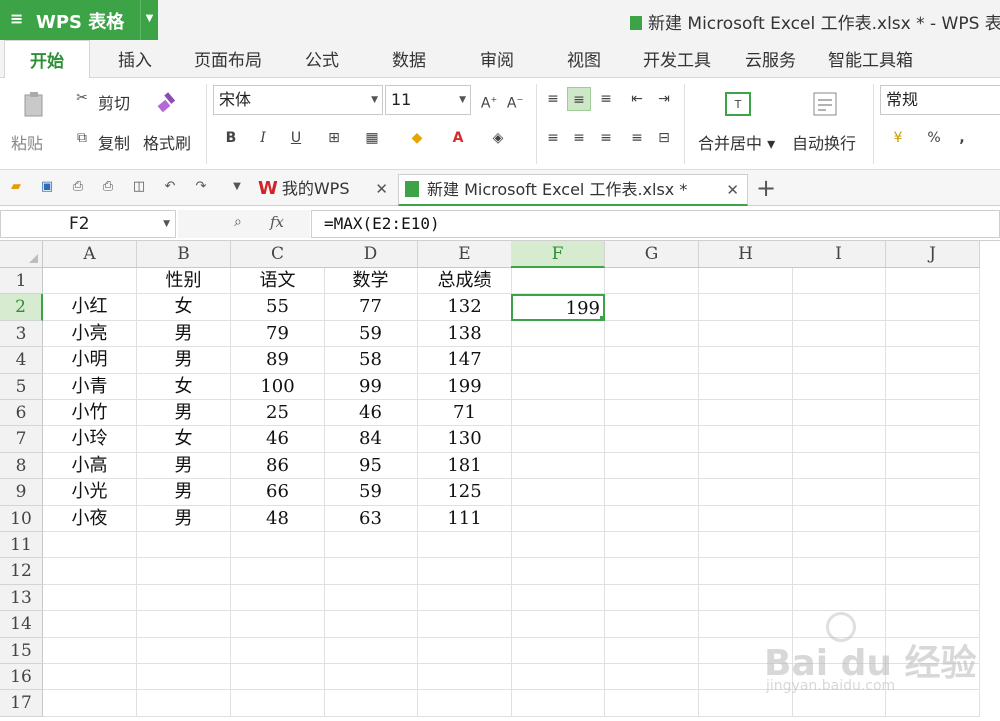  Describe the element at coordinates (278, 386) in the screenshot. I see `table-cell: 100` at that location.